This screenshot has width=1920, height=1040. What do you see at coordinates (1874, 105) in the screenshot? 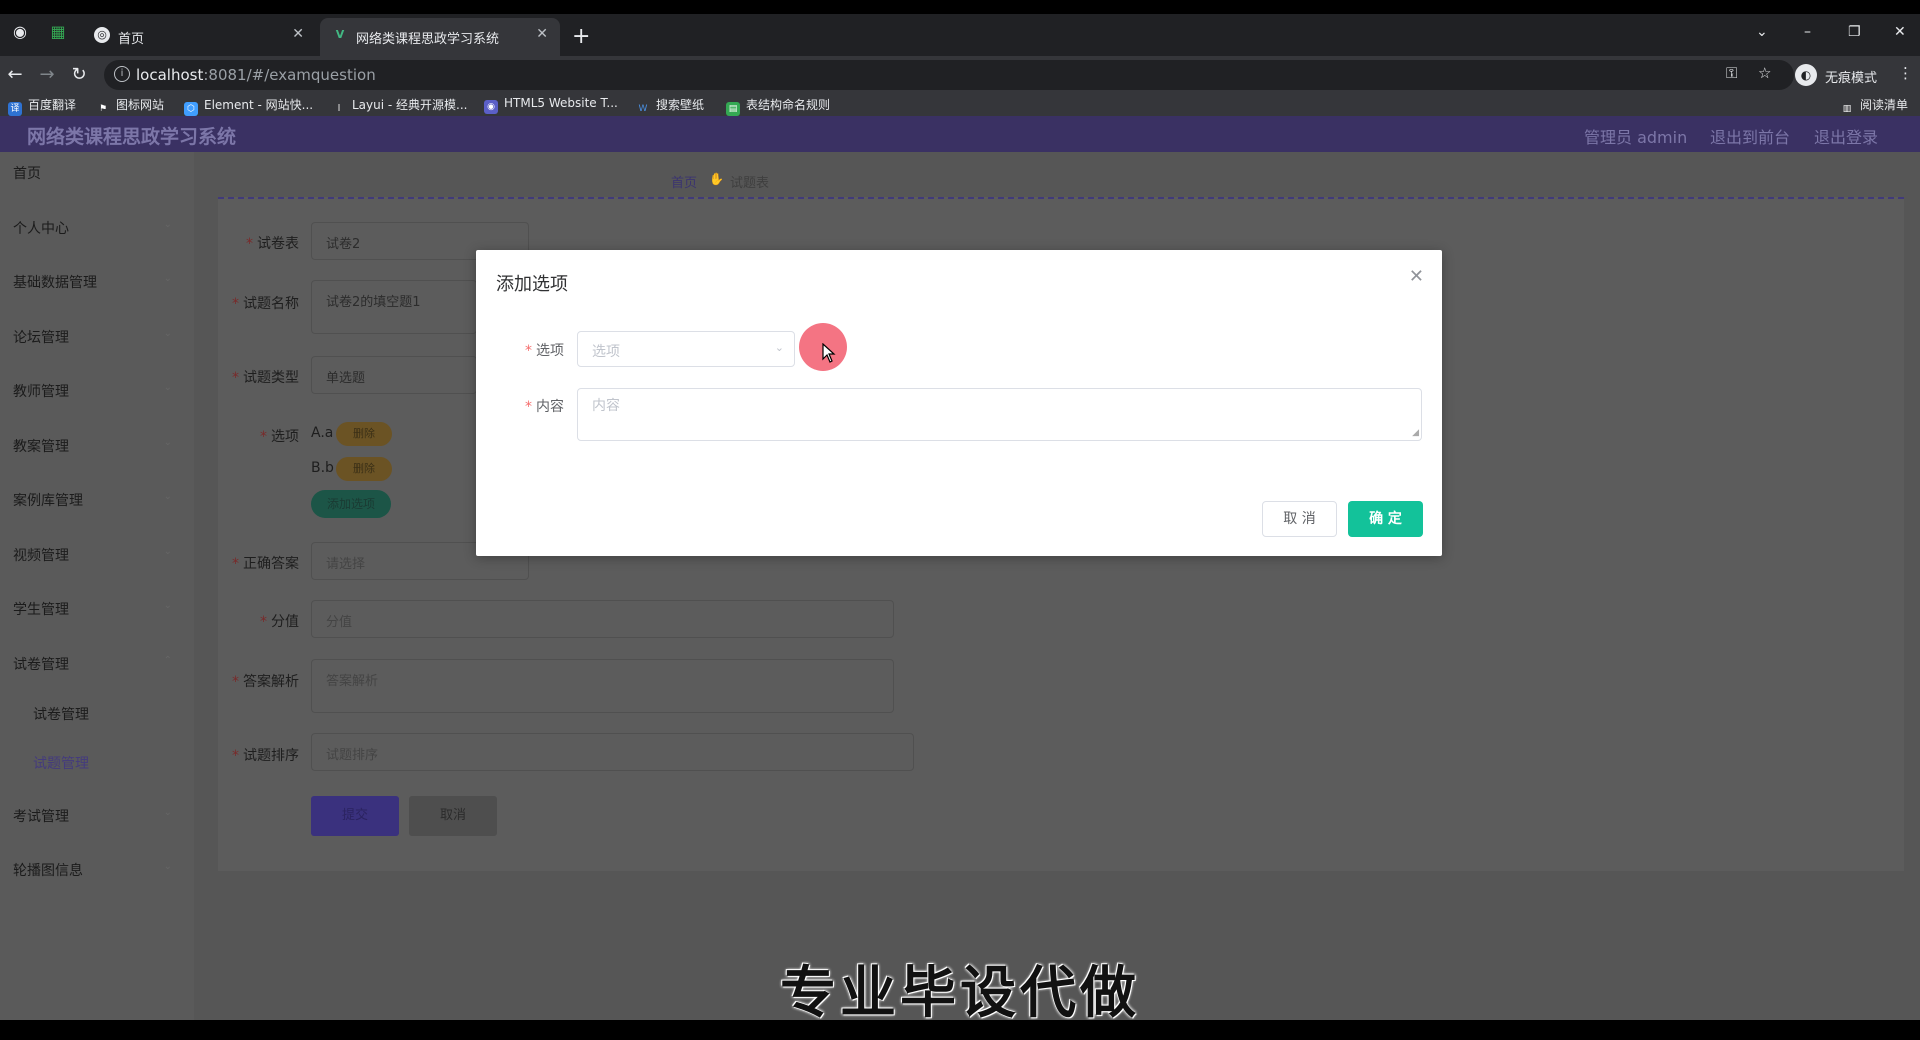
I see `reading-list: ▥ 阅读清单` at bounding box center [1874, 105].